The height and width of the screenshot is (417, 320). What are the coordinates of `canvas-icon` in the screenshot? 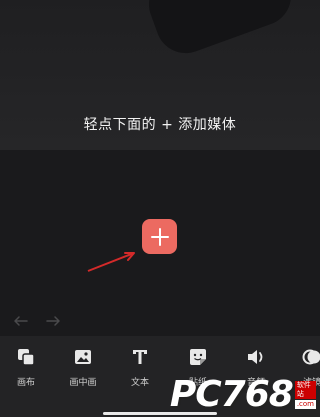 It's located at (26, 357).